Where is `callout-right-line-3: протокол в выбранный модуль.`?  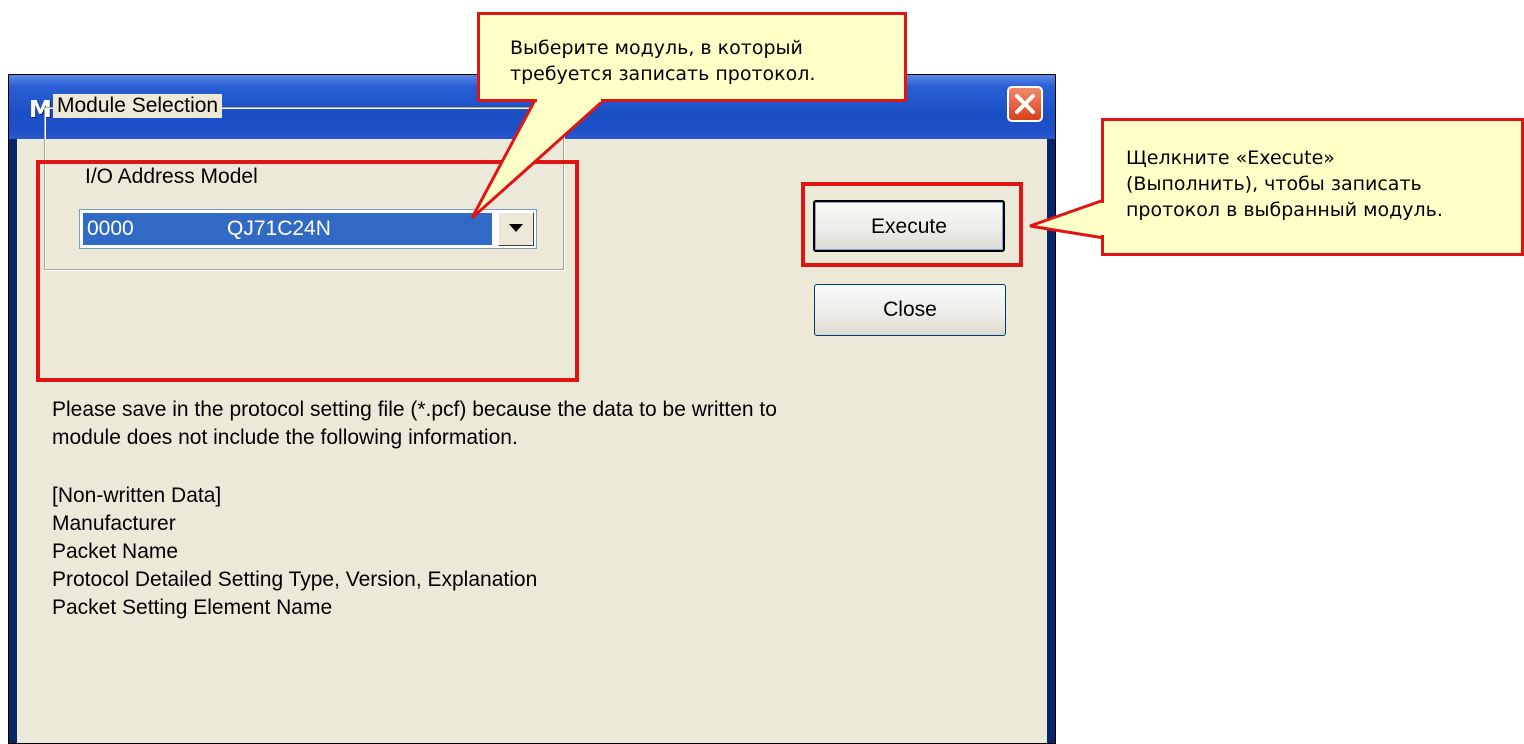
callout-right-line-3: протокол в выбранный модуль. is located at coordinates (1284, 210).